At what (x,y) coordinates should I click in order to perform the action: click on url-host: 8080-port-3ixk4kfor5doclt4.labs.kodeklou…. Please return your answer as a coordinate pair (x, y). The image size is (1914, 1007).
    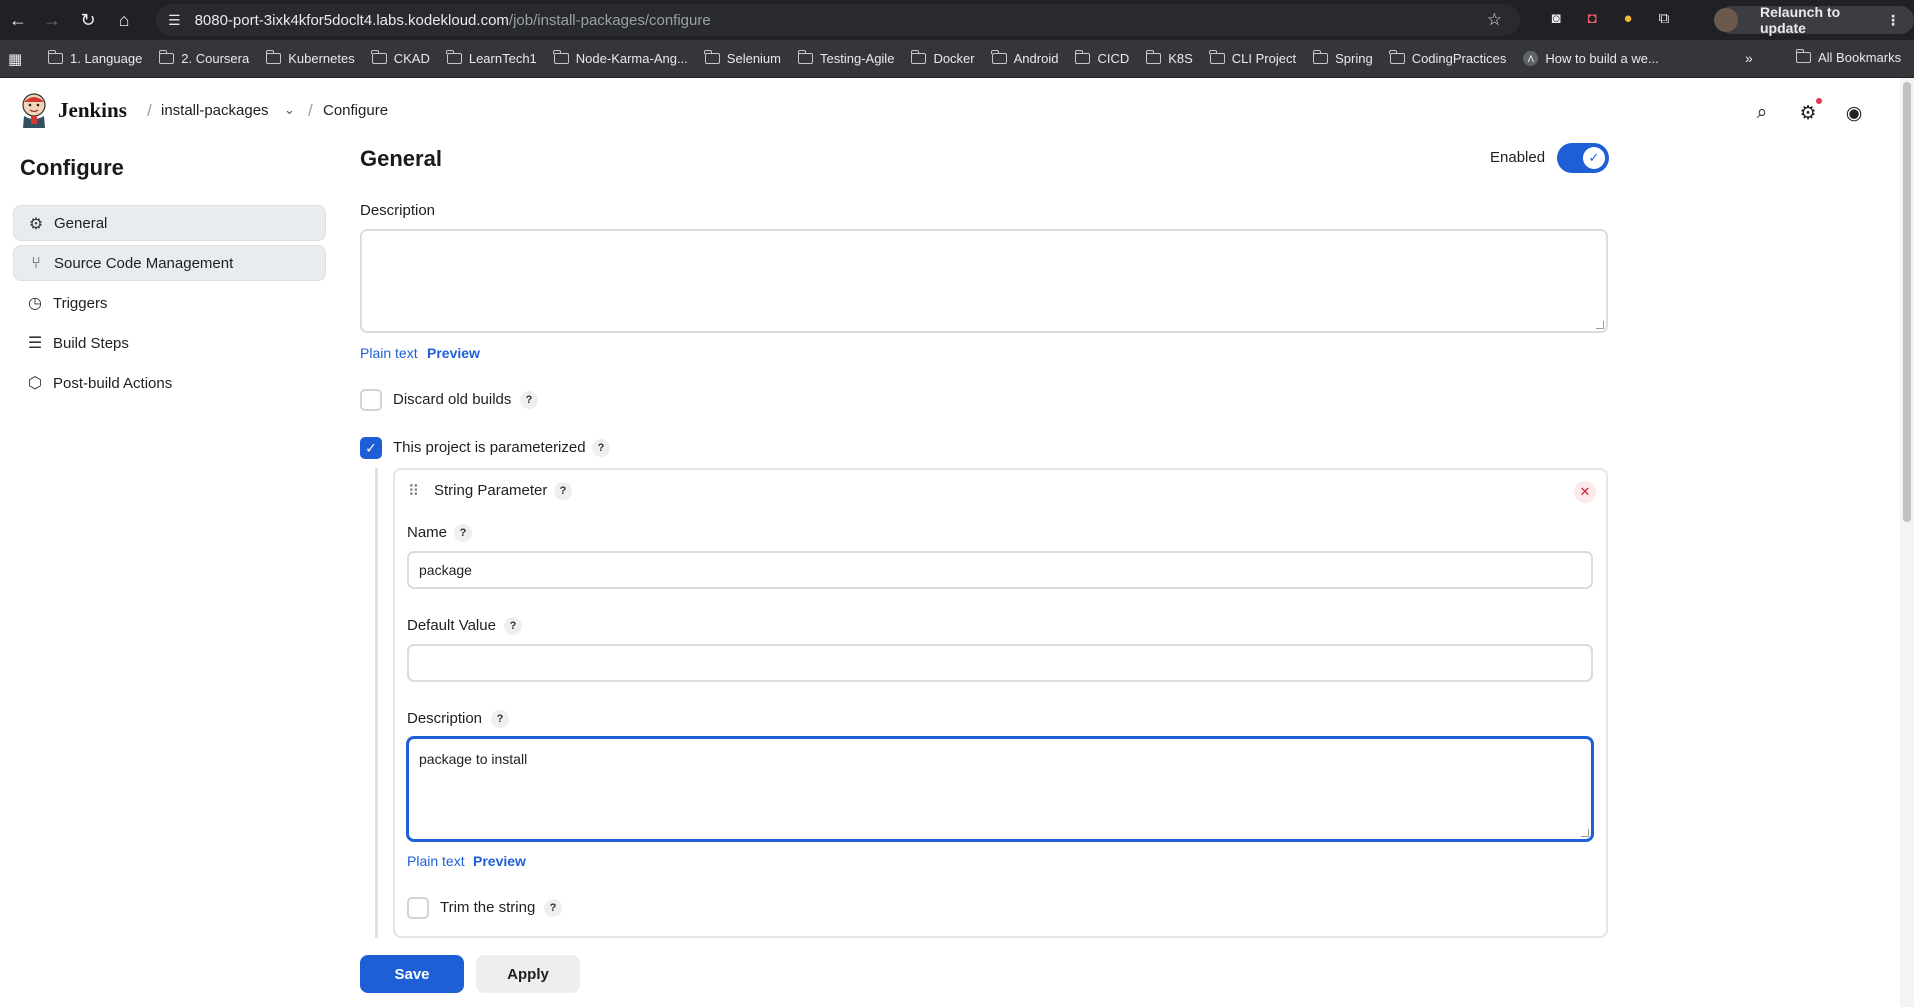
    Looking at the image, I should click on (351, 20).